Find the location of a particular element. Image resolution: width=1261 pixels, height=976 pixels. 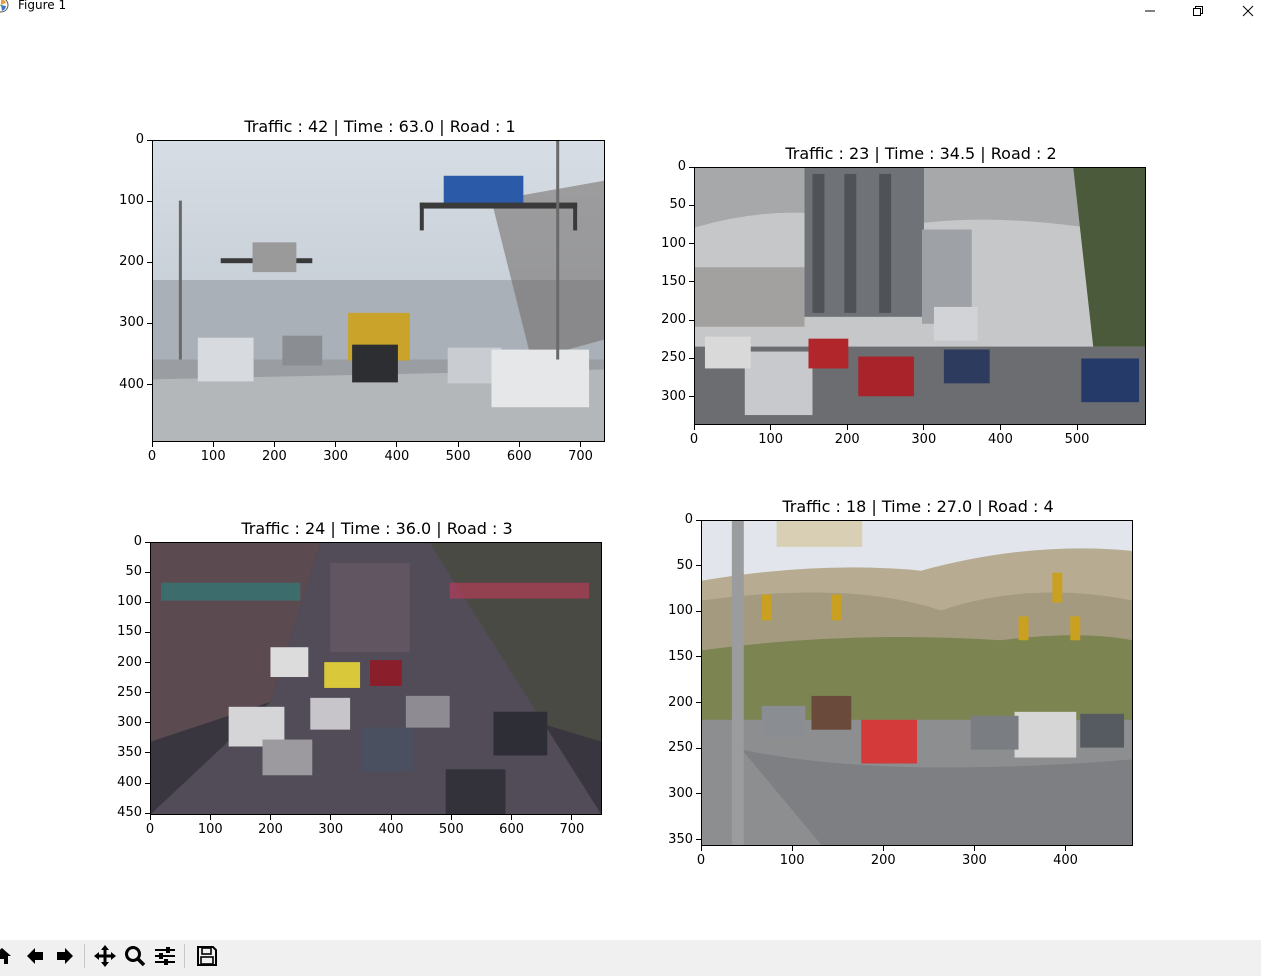

configure-subplots-icon is located at coordinates (165, 956).